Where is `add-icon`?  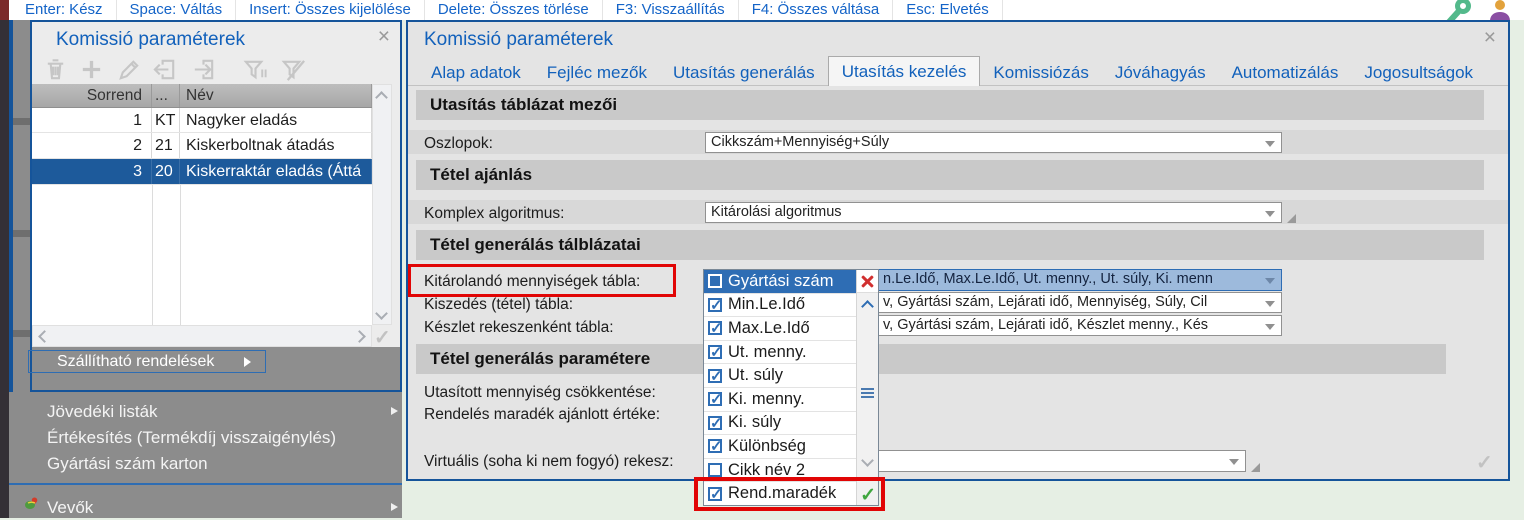 add-icon is located at coordinates (91, 69).